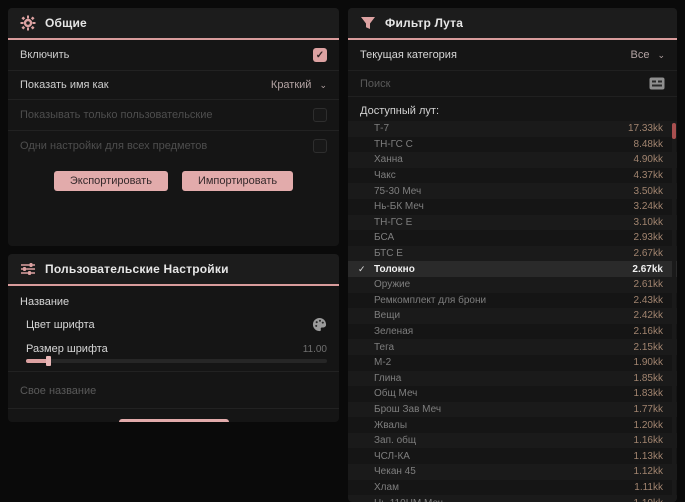  I want to click on loot-item-value: 2.93kk, so click(648, 238).